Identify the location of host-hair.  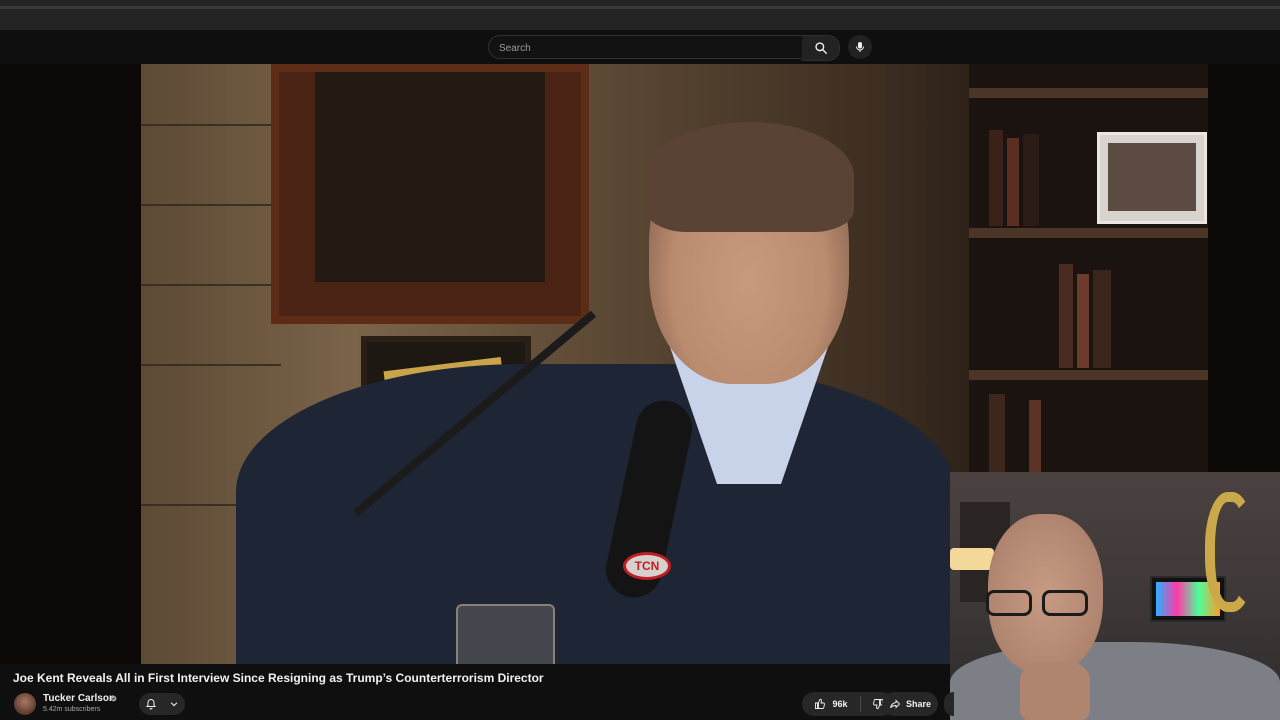
(750, 177).